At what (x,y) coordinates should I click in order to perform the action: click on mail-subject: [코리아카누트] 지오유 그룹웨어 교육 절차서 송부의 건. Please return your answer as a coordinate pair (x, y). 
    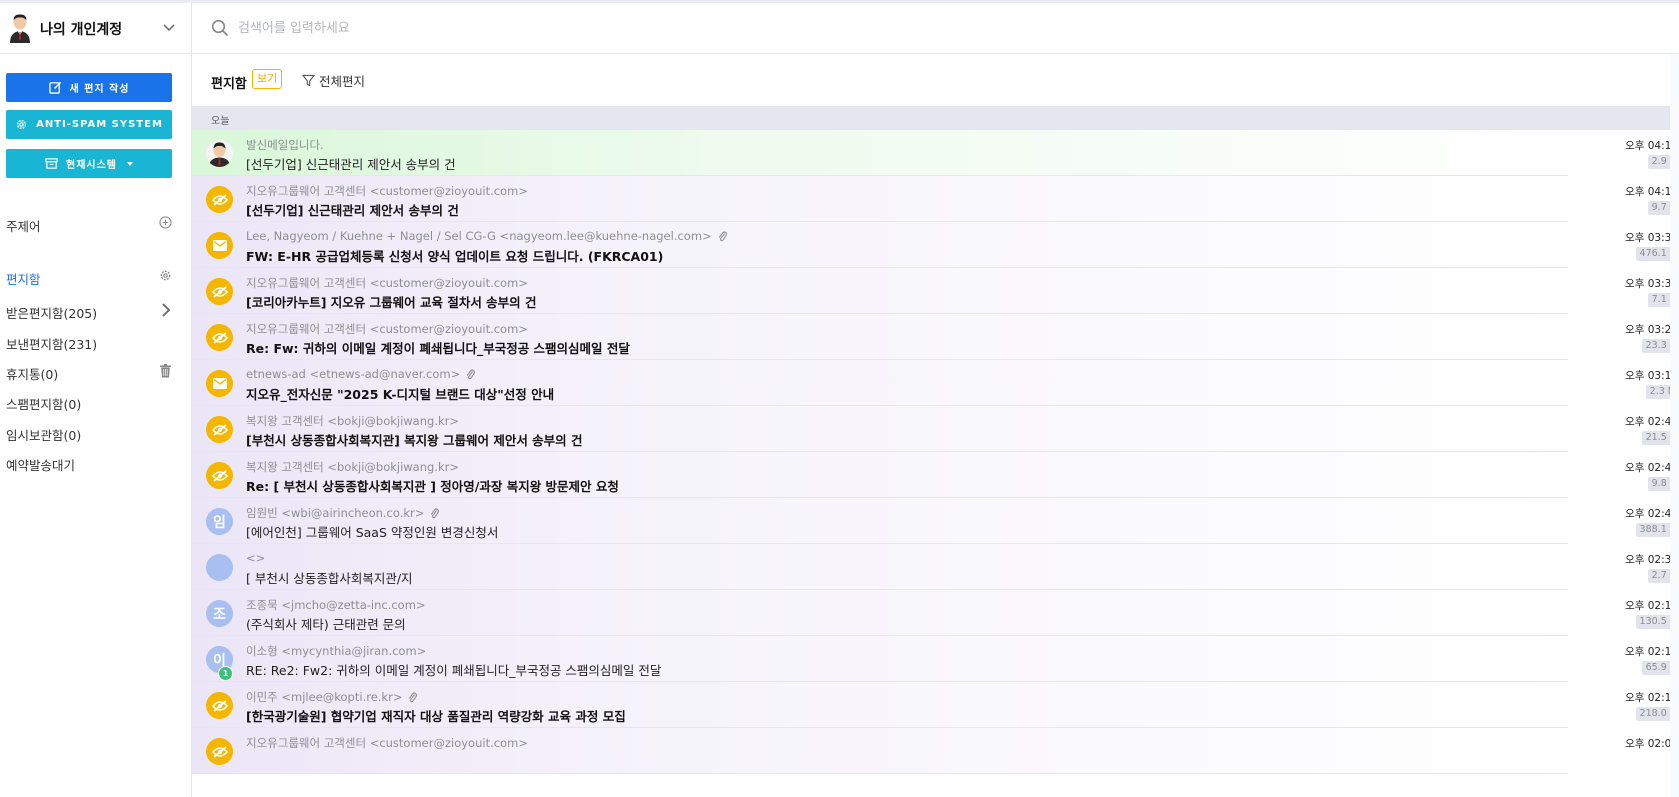
    Looking at the image, I should click on (391, 301).